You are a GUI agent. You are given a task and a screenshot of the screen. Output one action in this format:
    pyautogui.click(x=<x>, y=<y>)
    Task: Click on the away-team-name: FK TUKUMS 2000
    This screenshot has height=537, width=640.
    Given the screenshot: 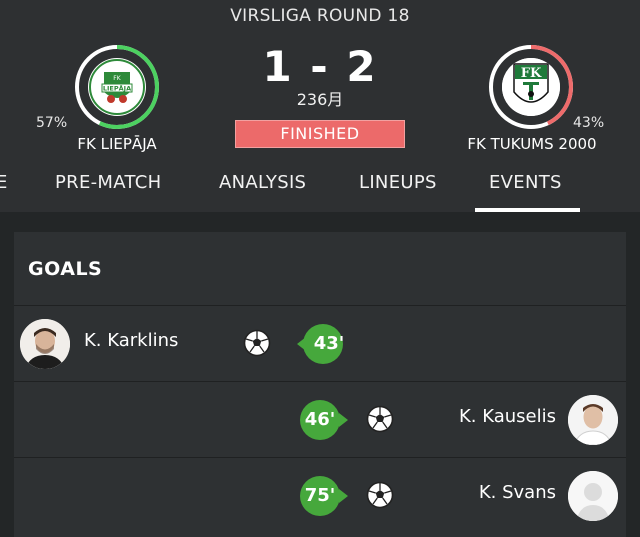 What is the action you would take?
    pyautogui.click(x=532, y=144)
    